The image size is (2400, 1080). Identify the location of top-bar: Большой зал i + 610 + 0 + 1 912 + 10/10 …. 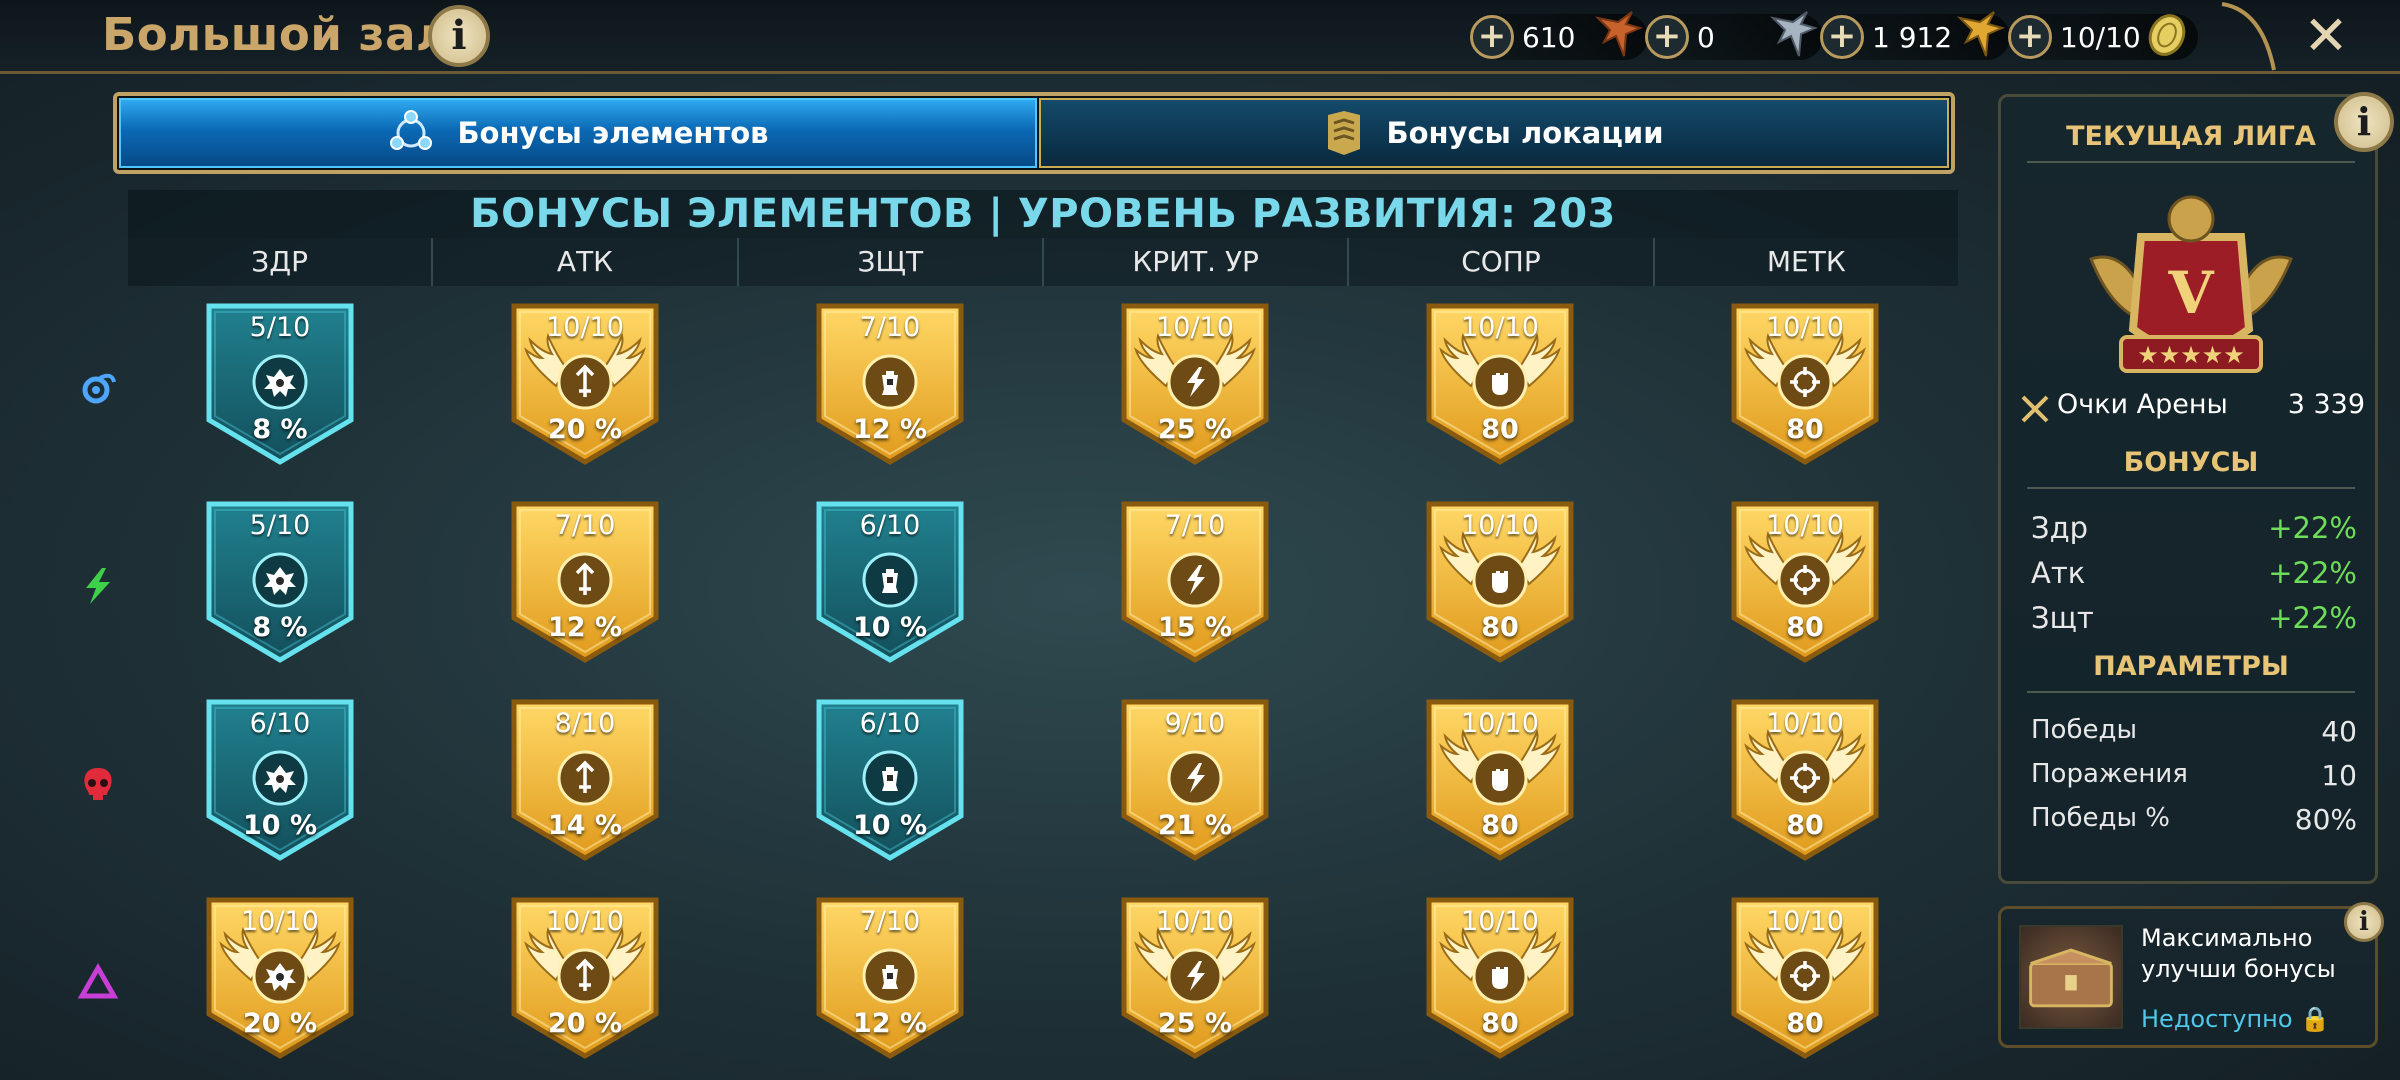
(1200, 37).